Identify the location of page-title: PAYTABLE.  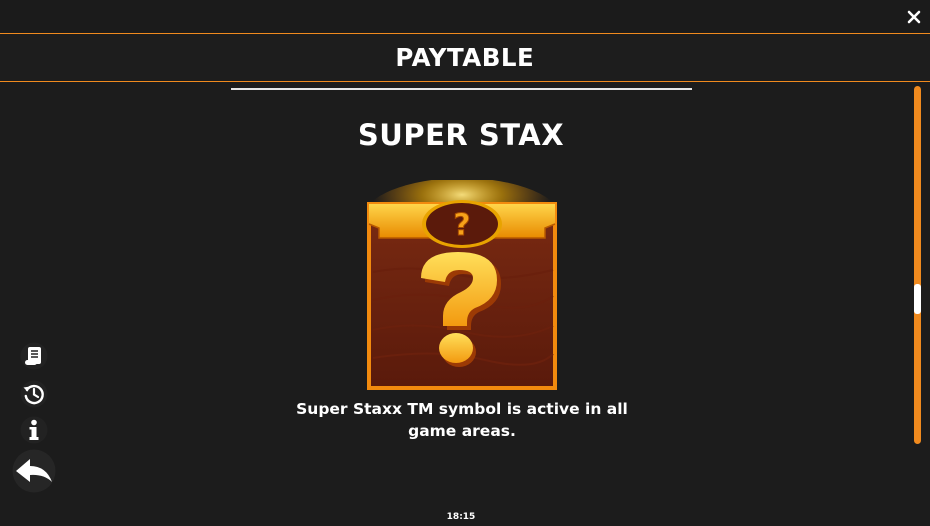
(465, 57).